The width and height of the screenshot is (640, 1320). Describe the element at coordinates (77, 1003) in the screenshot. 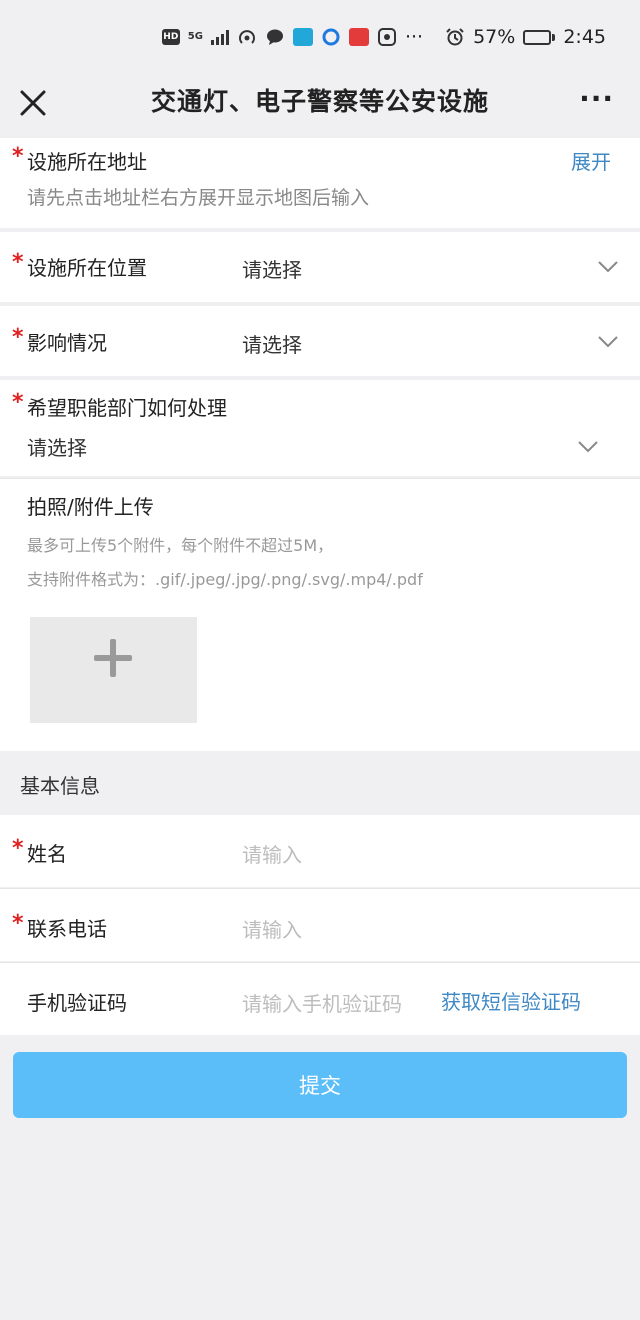

I see `verification-code-label: 手机验证码` at that location.